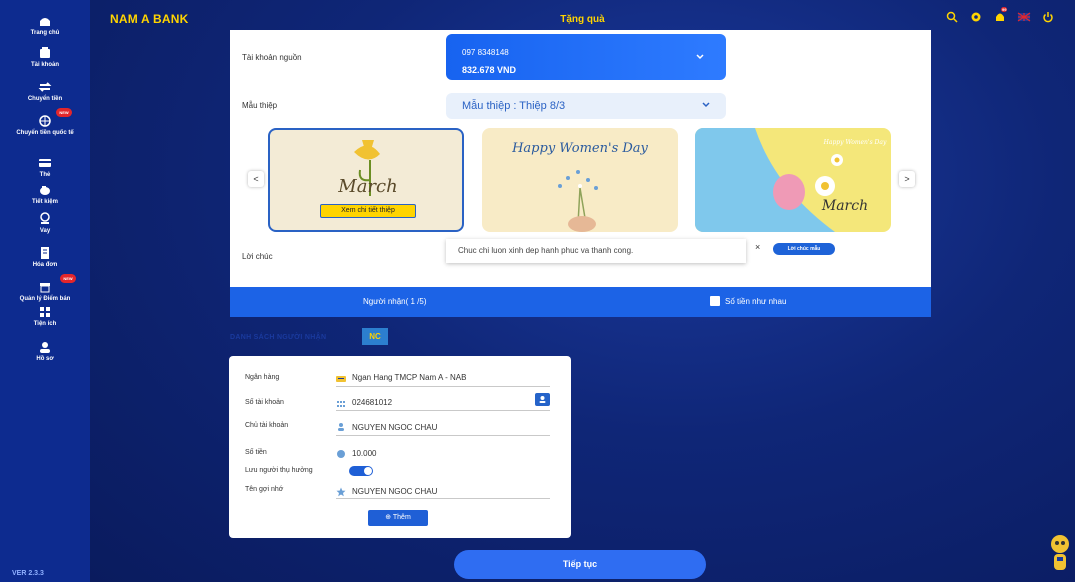 The image size is (1075, 582). Describe the element at coordinates (272, 57) in the screenshot. I see `source-account-label: Tài khoản nguồn` at that location.